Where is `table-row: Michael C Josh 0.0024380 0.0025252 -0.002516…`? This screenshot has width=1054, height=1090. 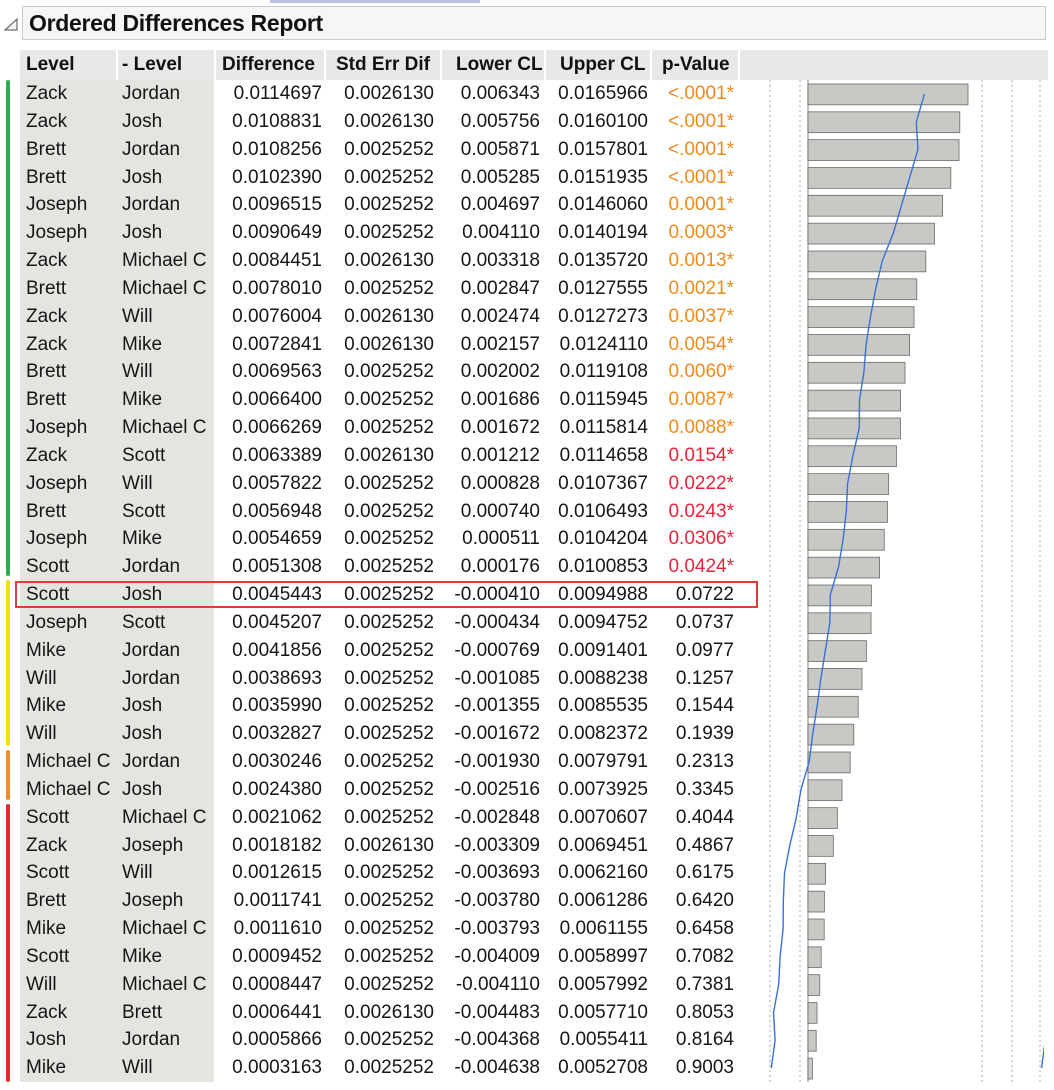
table-row: Michael C Josh 0.0024380 0.0025252 -0.002516… is located at coordinates (370, 790).